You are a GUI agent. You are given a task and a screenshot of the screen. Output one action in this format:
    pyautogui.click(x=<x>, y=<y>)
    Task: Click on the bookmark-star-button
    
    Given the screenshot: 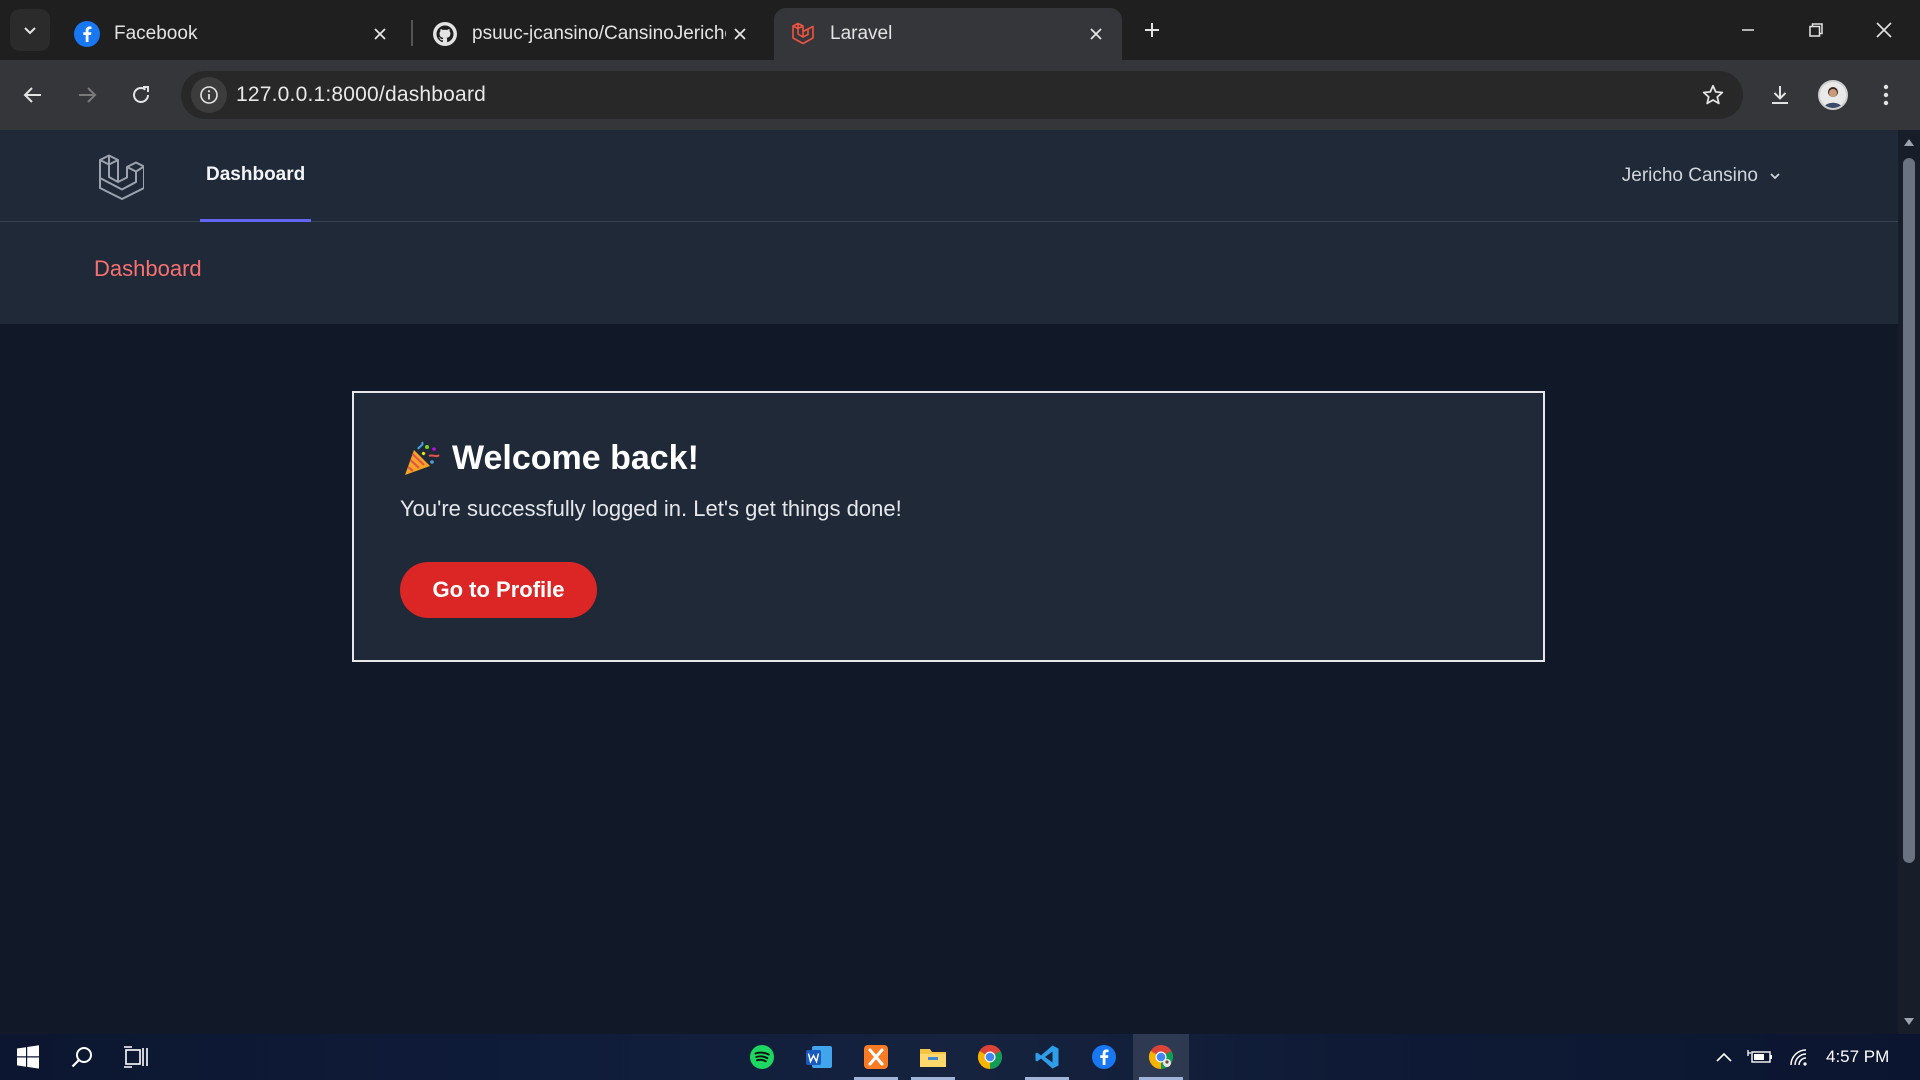 What is the action you would take?
    pyautogui.click(x=1713, y=95)
    